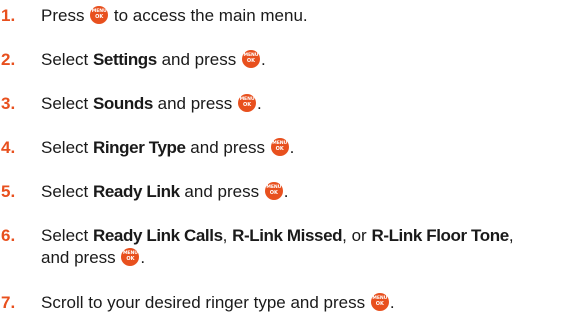 This screenshot has height=317, width=577. I want to click on step-number: 2., so click(8, 59).